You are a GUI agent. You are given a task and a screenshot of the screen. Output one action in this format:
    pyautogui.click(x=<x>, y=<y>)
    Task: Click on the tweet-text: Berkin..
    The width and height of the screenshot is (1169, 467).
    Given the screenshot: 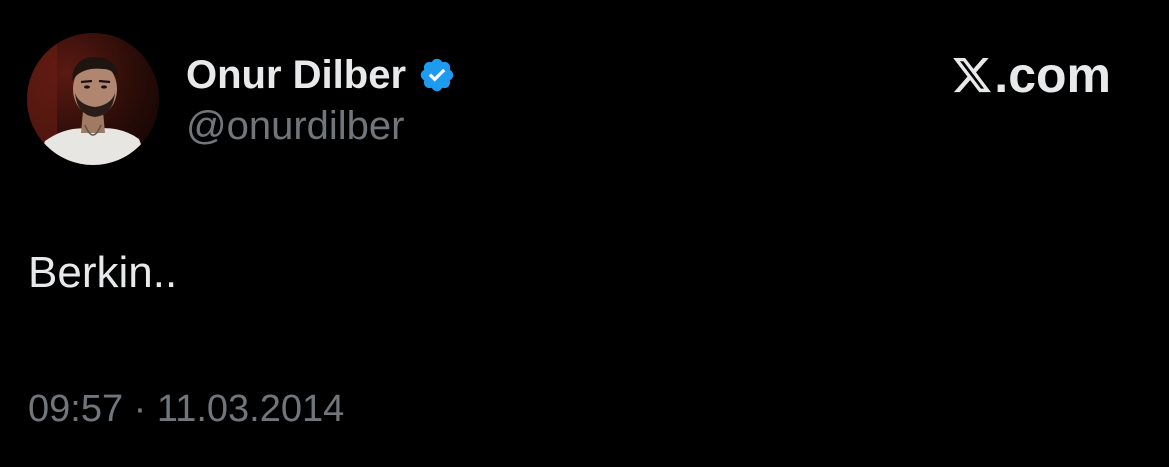 What is the action you would take?
    pyautogui.click(x=103, y=272)
    